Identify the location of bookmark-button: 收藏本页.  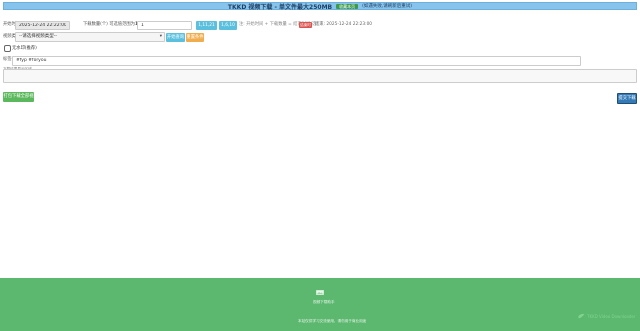
(347, 6).